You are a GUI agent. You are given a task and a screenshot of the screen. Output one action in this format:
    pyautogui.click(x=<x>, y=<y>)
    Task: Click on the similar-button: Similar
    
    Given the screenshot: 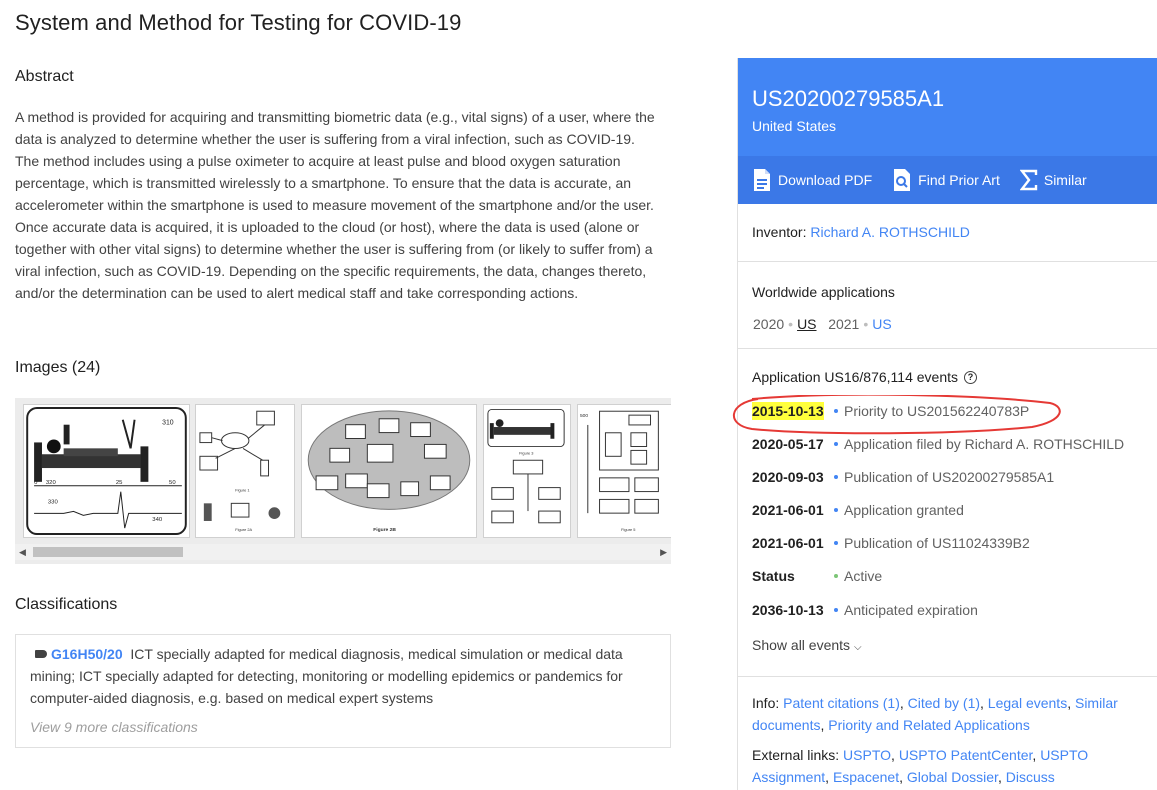 What is the action you would take?
    pyautogui.click(x=1053, y=180)
    